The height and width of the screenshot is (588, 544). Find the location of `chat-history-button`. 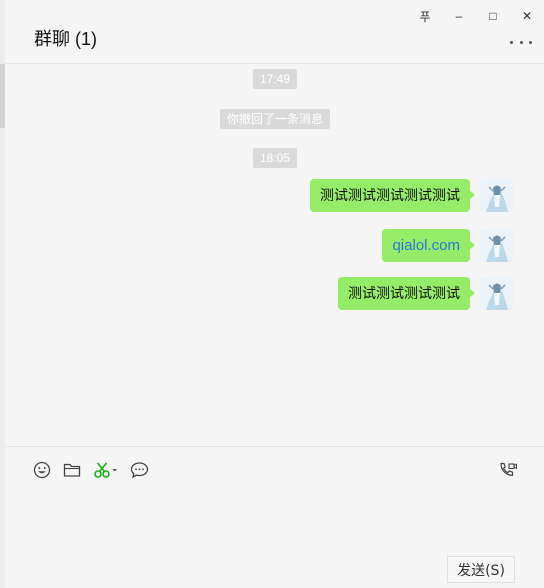

chat-history-button is located at coordinates (139, 470).